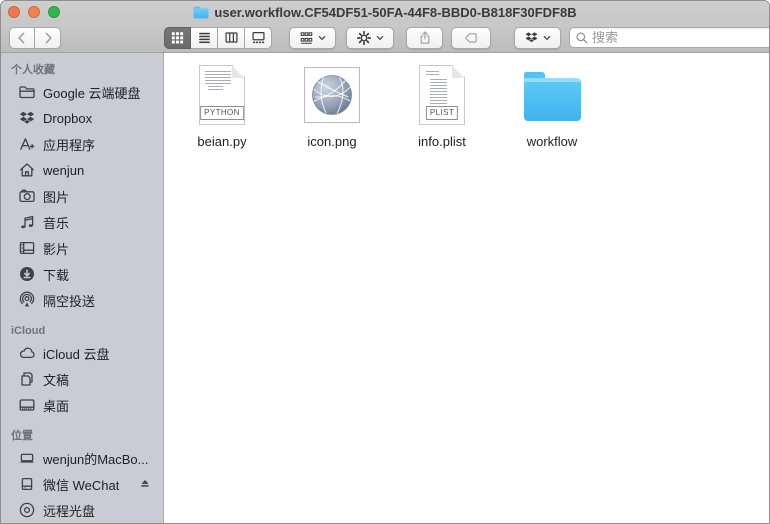 This screenshot has width=770, height=524. I want to click on close-button, so click(14, 12).